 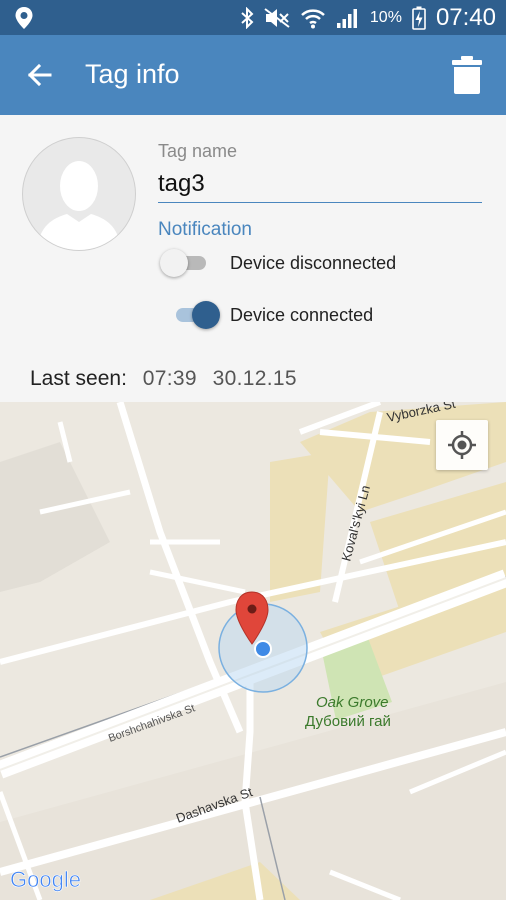 I want to click on device-disconnected-switch, so click(x=186, y=263).